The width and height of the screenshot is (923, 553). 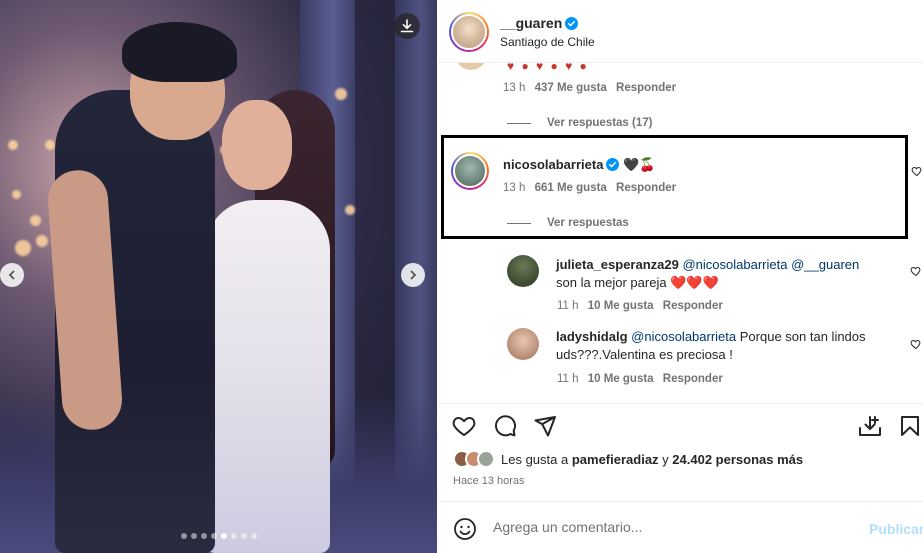 What do you see at coordinates (539, 23) in the screenshot?
I see `owner-username: __guaren` at bounding box center [539, 23].